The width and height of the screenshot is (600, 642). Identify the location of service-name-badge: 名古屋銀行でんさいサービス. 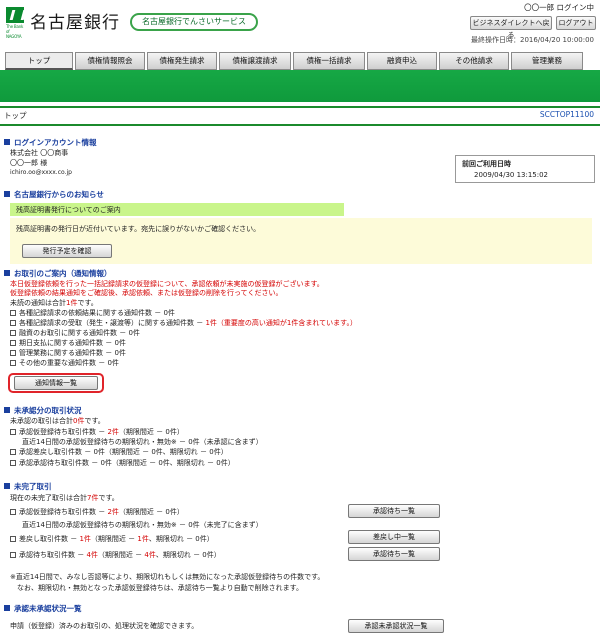
(194, 22).